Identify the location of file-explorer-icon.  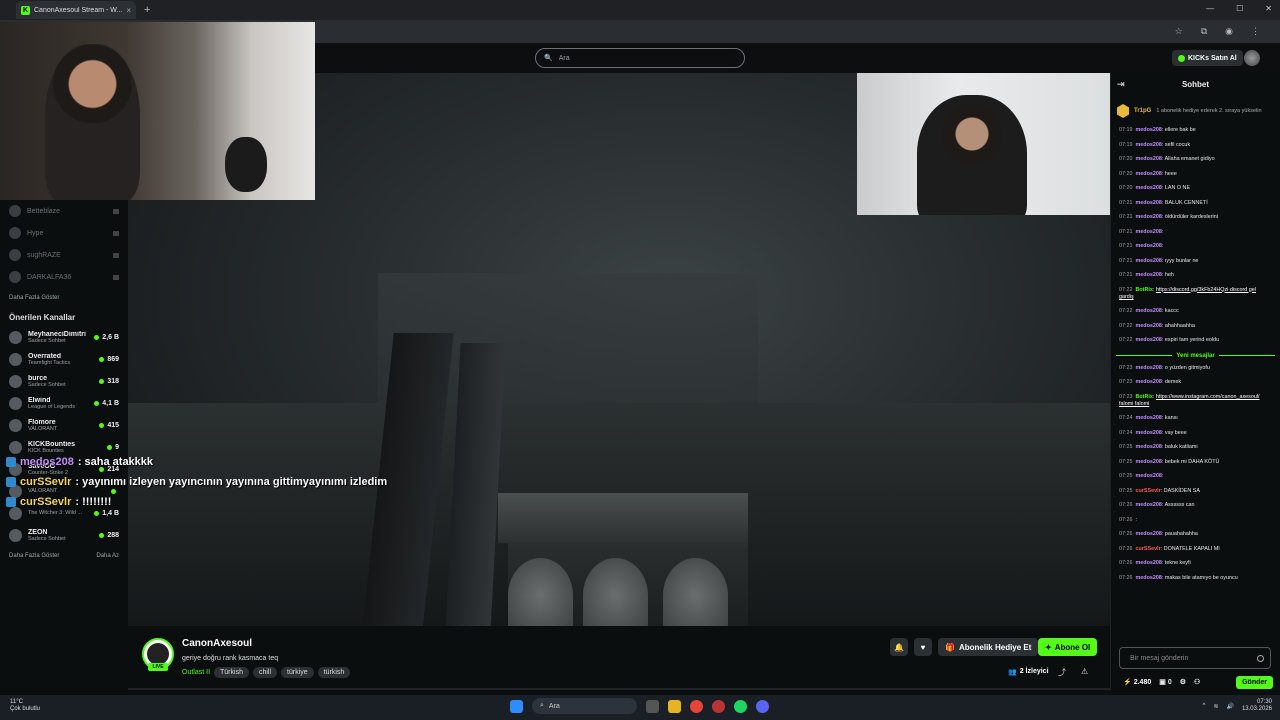
(674, 706).